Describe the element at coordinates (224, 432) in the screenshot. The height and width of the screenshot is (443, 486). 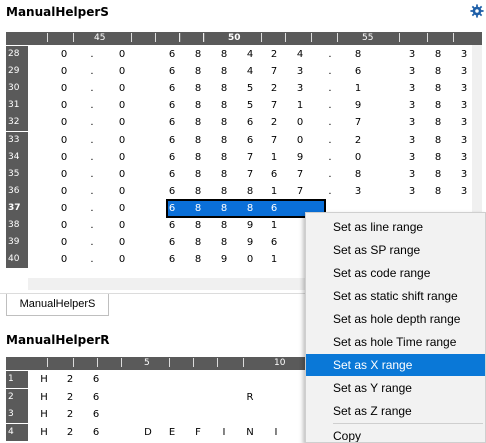
I see `grid-cell: I` at that location.